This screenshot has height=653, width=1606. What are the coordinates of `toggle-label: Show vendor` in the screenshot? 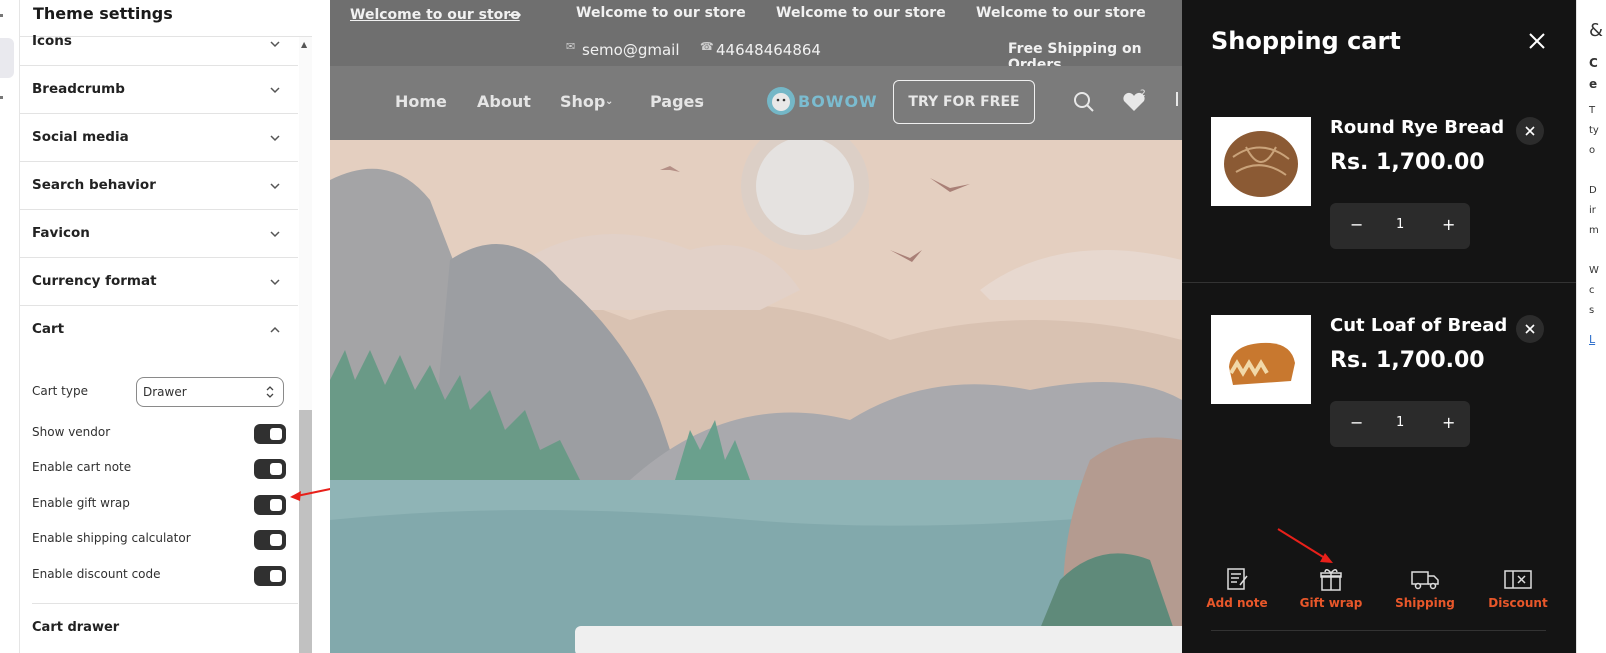 It's located at (71, 432).